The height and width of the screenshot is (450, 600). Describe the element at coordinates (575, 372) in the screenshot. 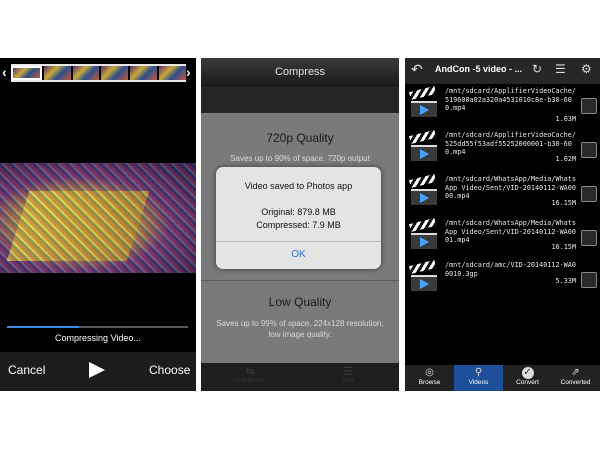

I see `export-icon: ⇗` at that location.